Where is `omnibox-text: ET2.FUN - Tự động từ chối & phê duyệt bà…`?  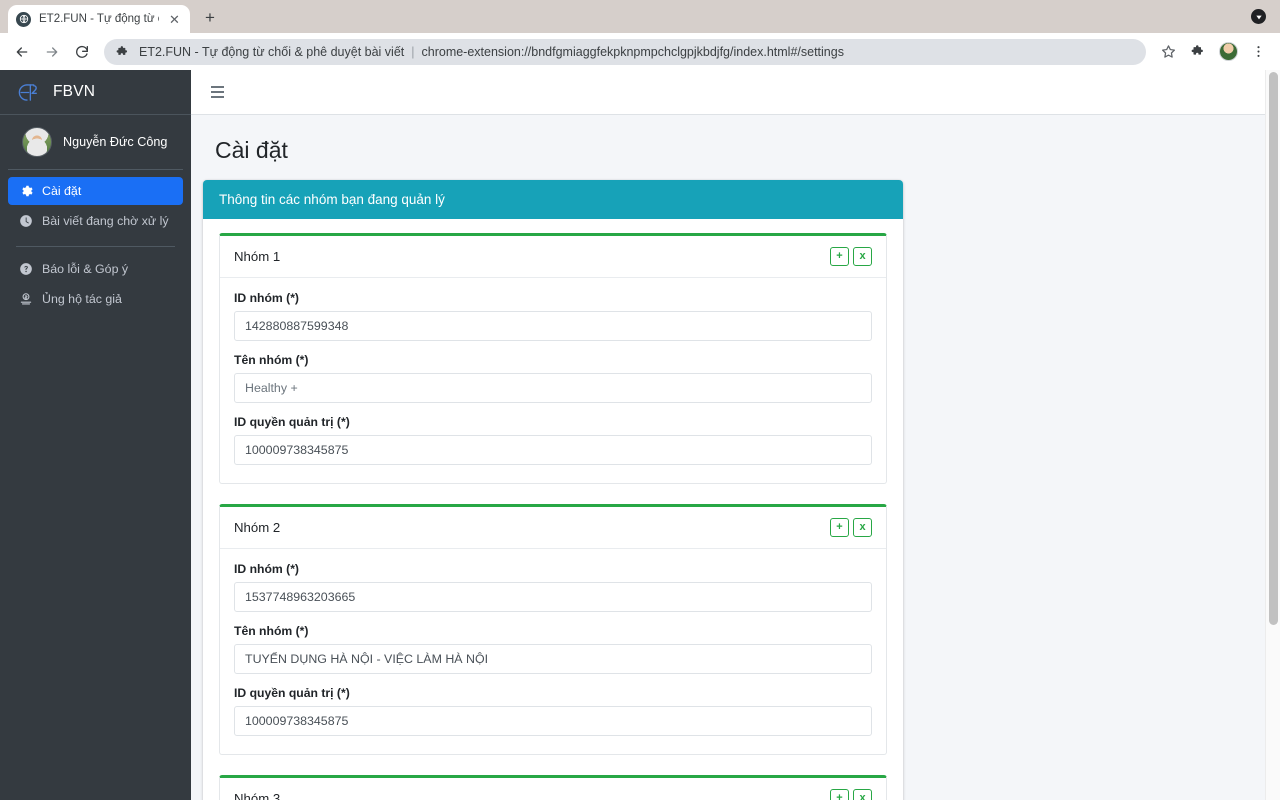
omnibox-text: ET2.FUN - Tự động từ chối & phê duyệt bà… is located at coordinates (491, 52).